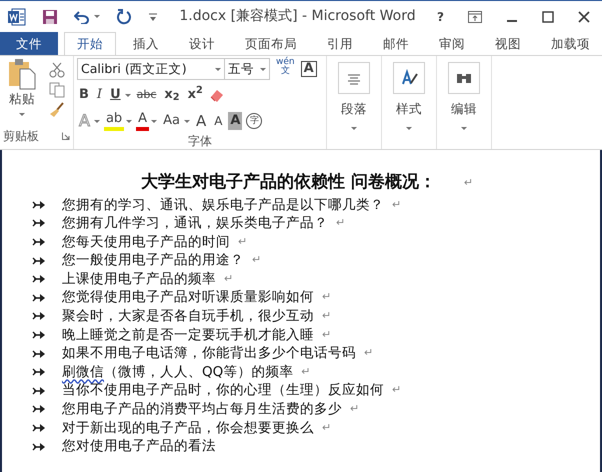 The image size is (602, 472). Describe the element at coordinates (57, 70) in the screenshot. I see `scissors-icon` at that location.